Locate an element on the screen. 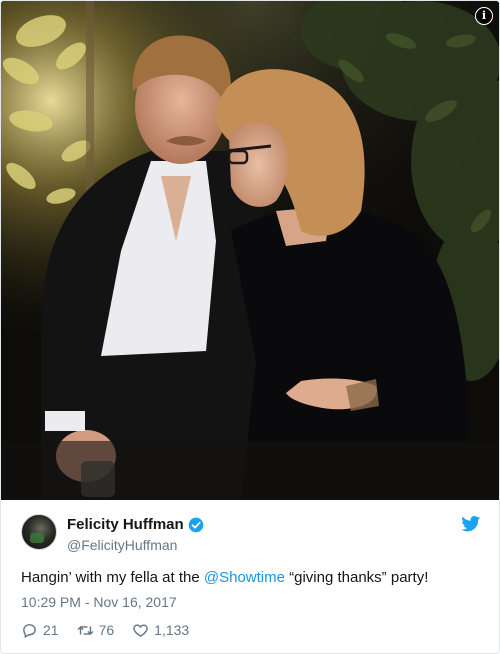 The height and width of the screenshot is (654, 500). like-count: 1,133 is located at coordinates (172, 630).